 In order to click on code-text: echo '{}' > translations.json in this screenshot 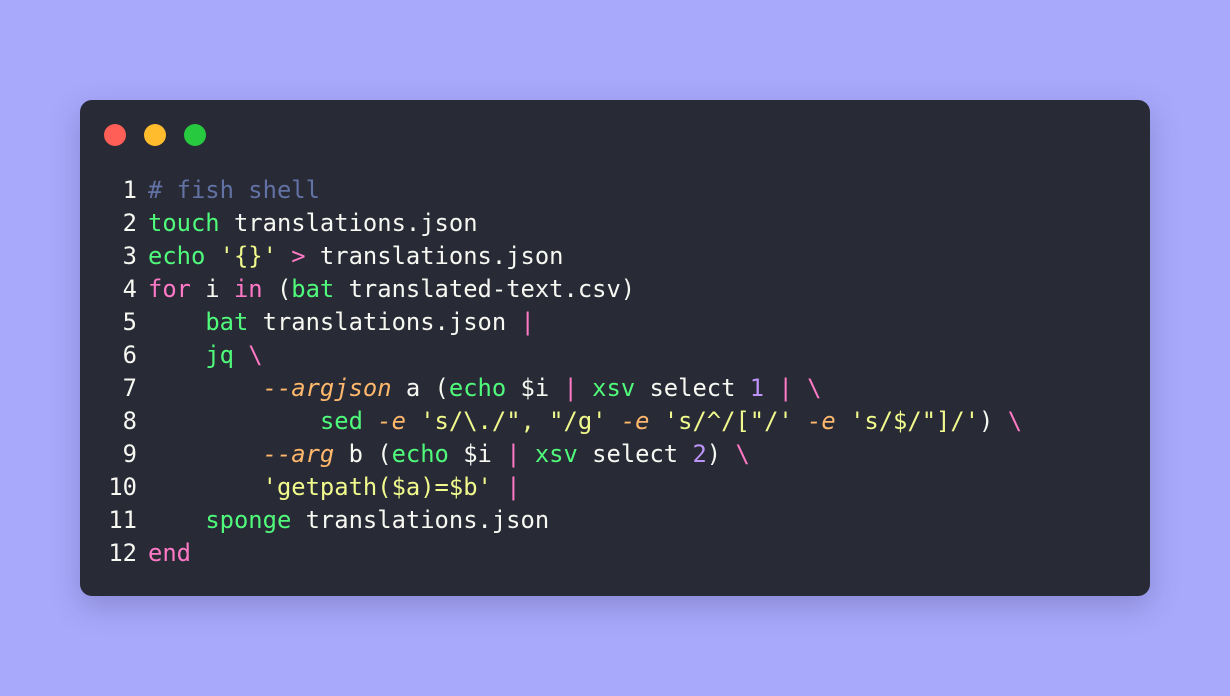, I will do `click(350, 256)`.